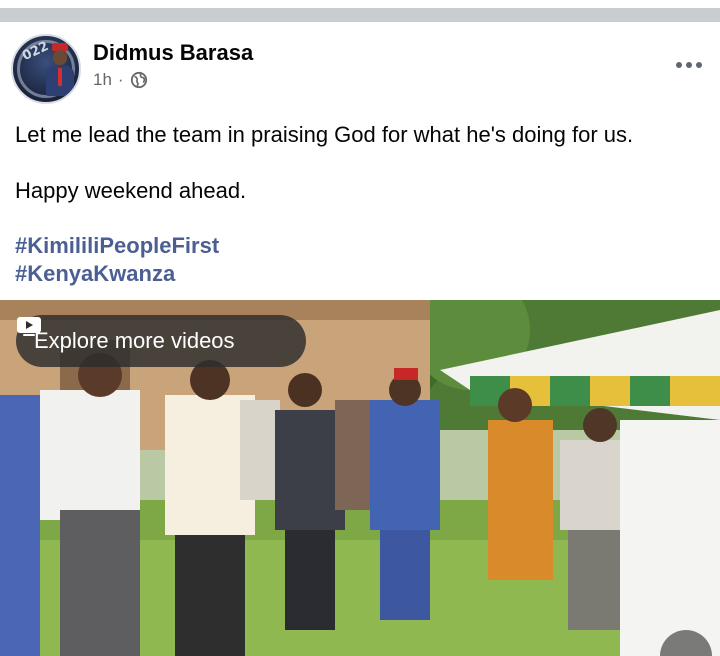 The height and width of the screenshot is (656, 720). I want to click on author-name: Didmus Barasa, so click(173, 53).